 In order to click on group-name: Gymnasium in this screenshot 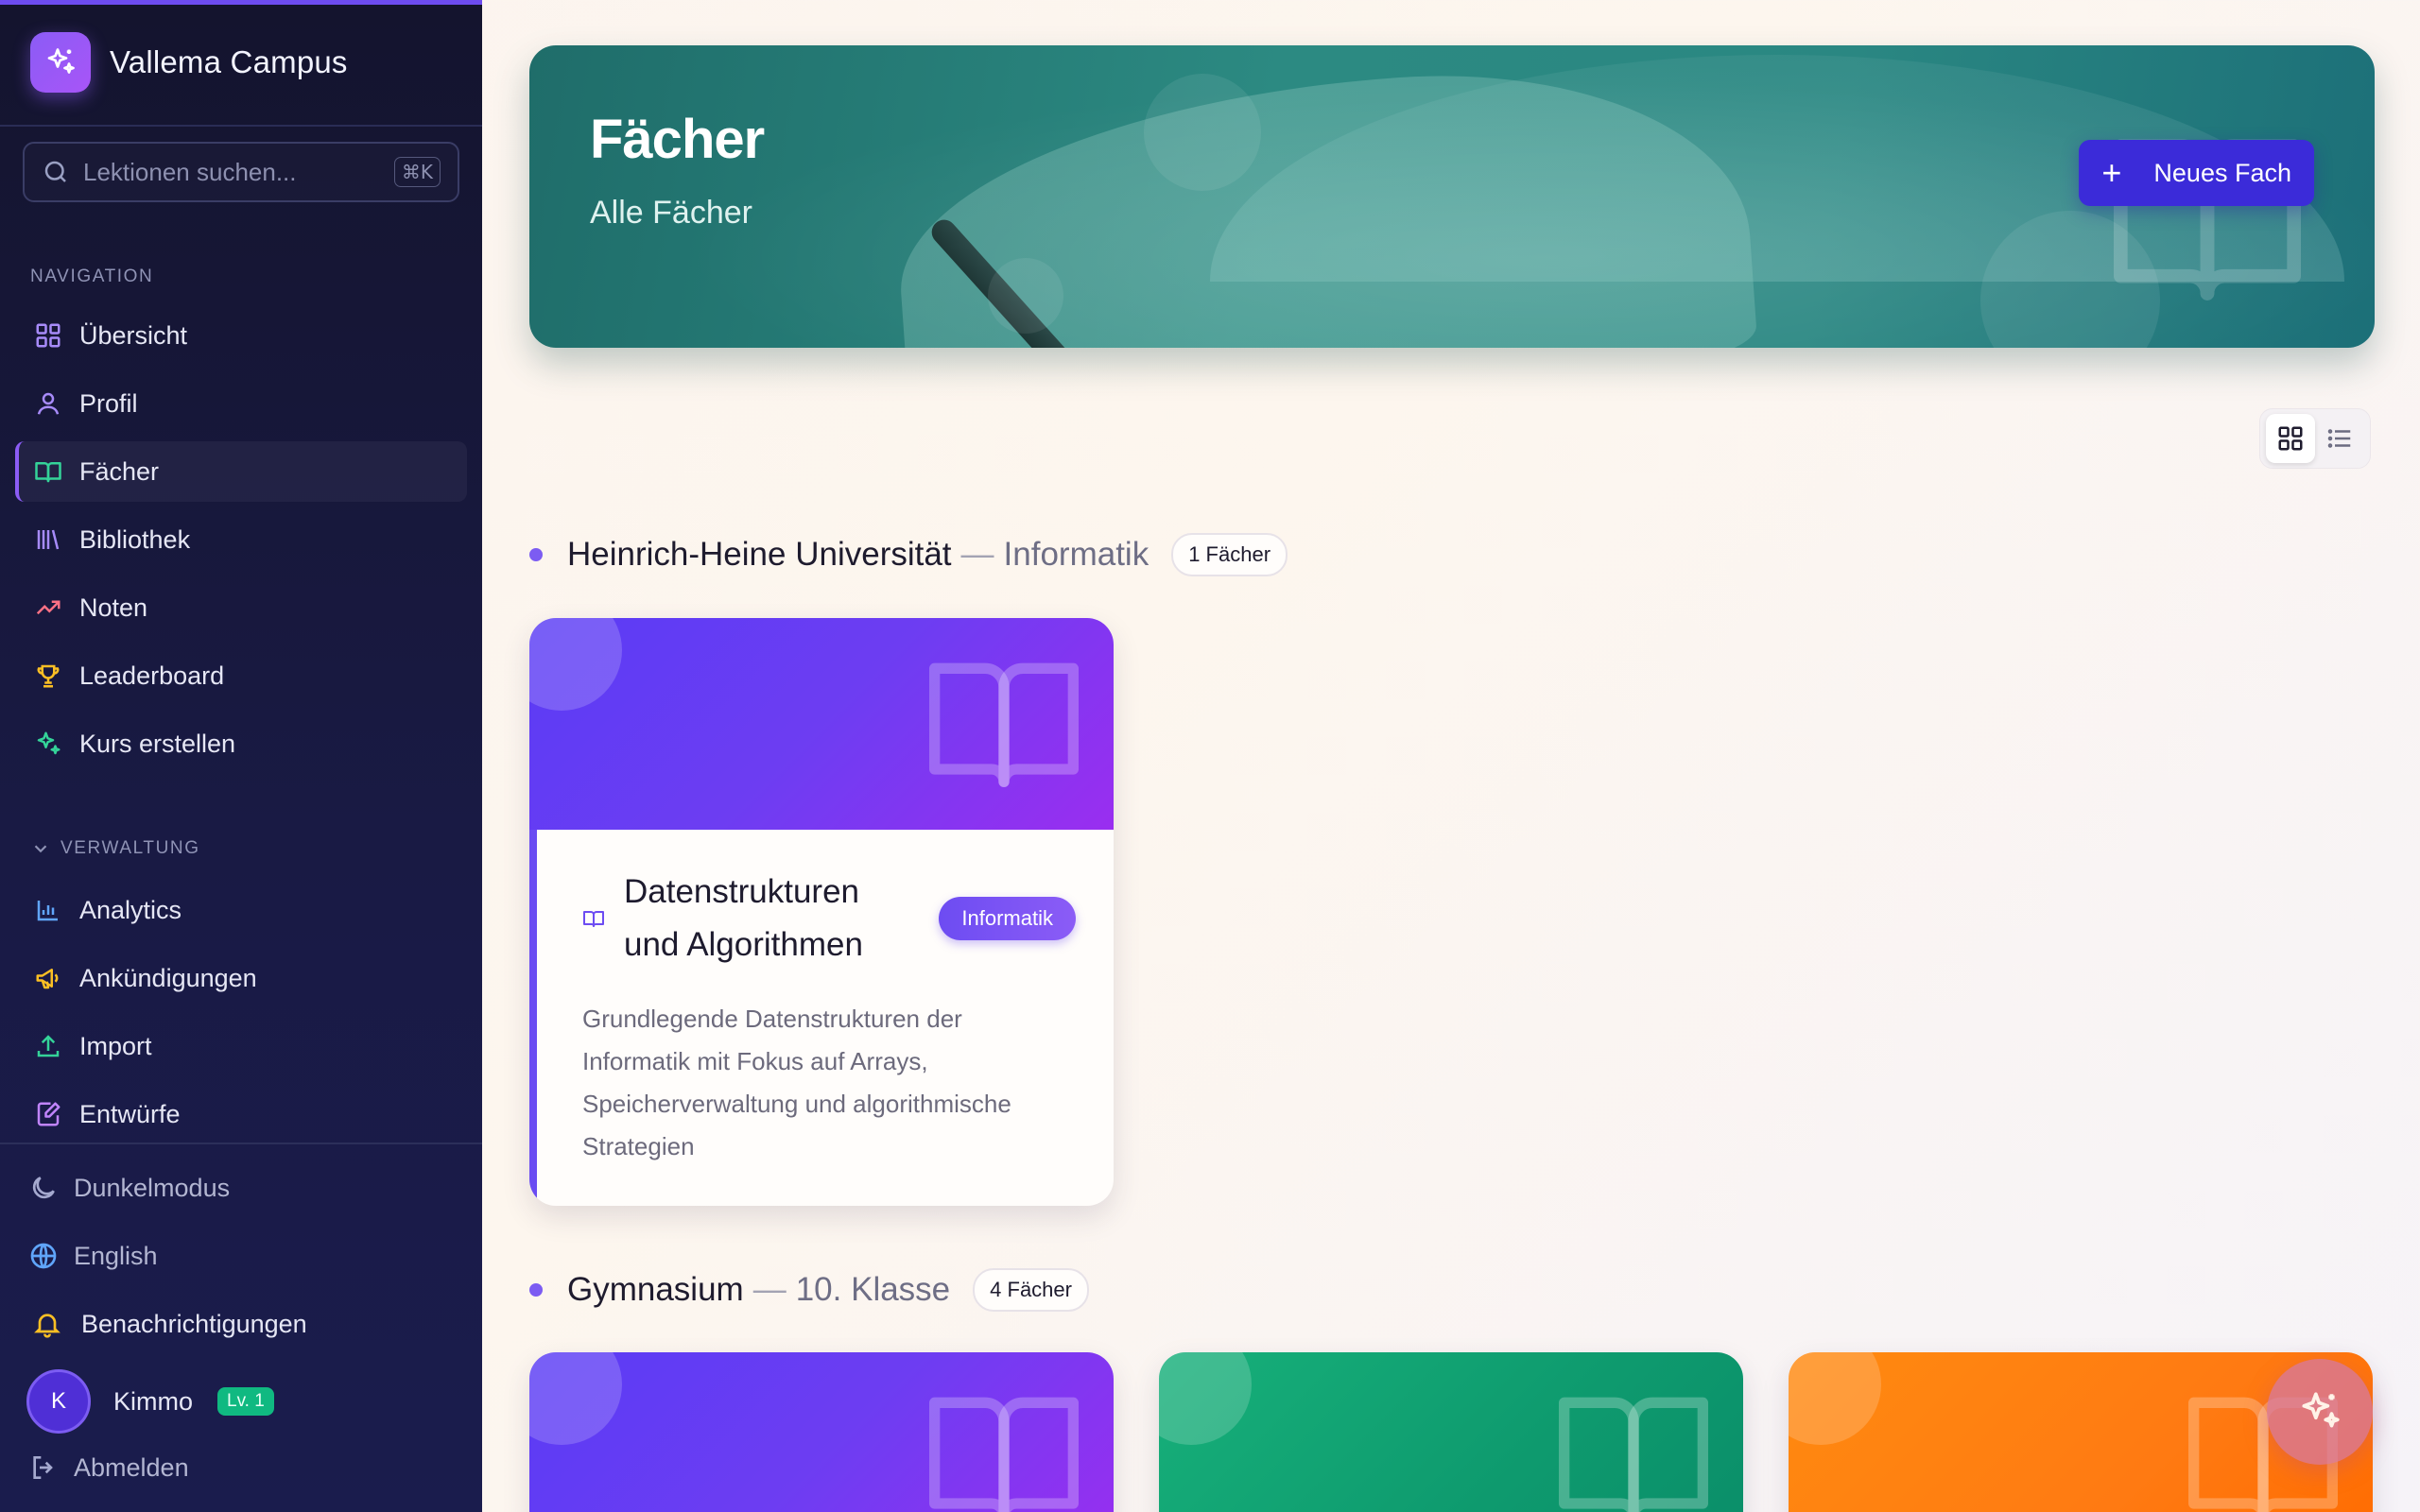, I will do `click(655, 1289)`.